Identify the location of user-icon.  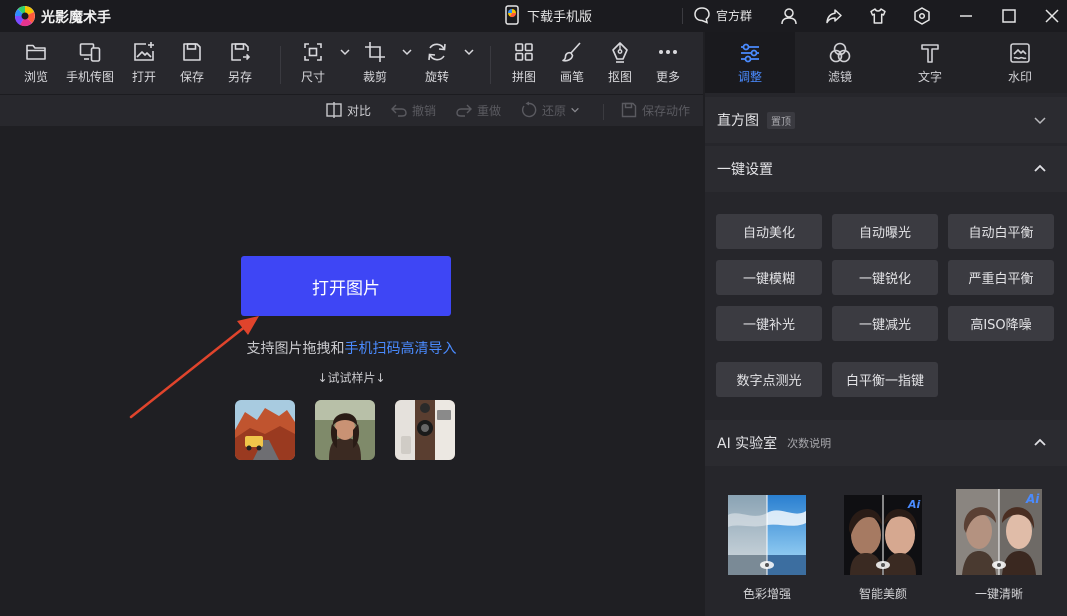
(789, 16).